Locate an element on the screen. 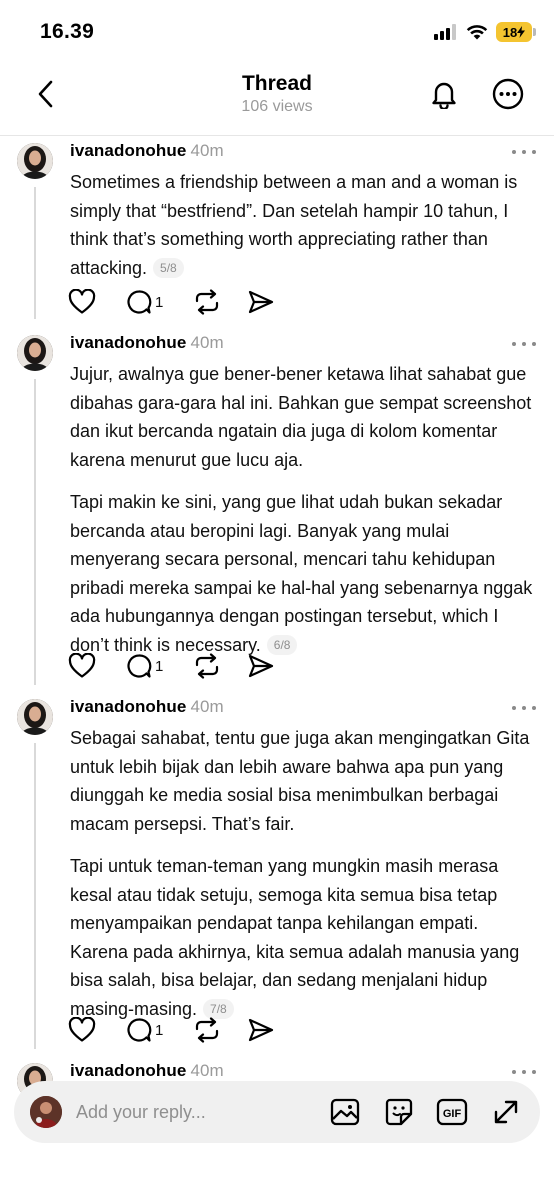 This screenshot has height=1199, width=554. view-count: 106 views is located at coordinates (277, 106).